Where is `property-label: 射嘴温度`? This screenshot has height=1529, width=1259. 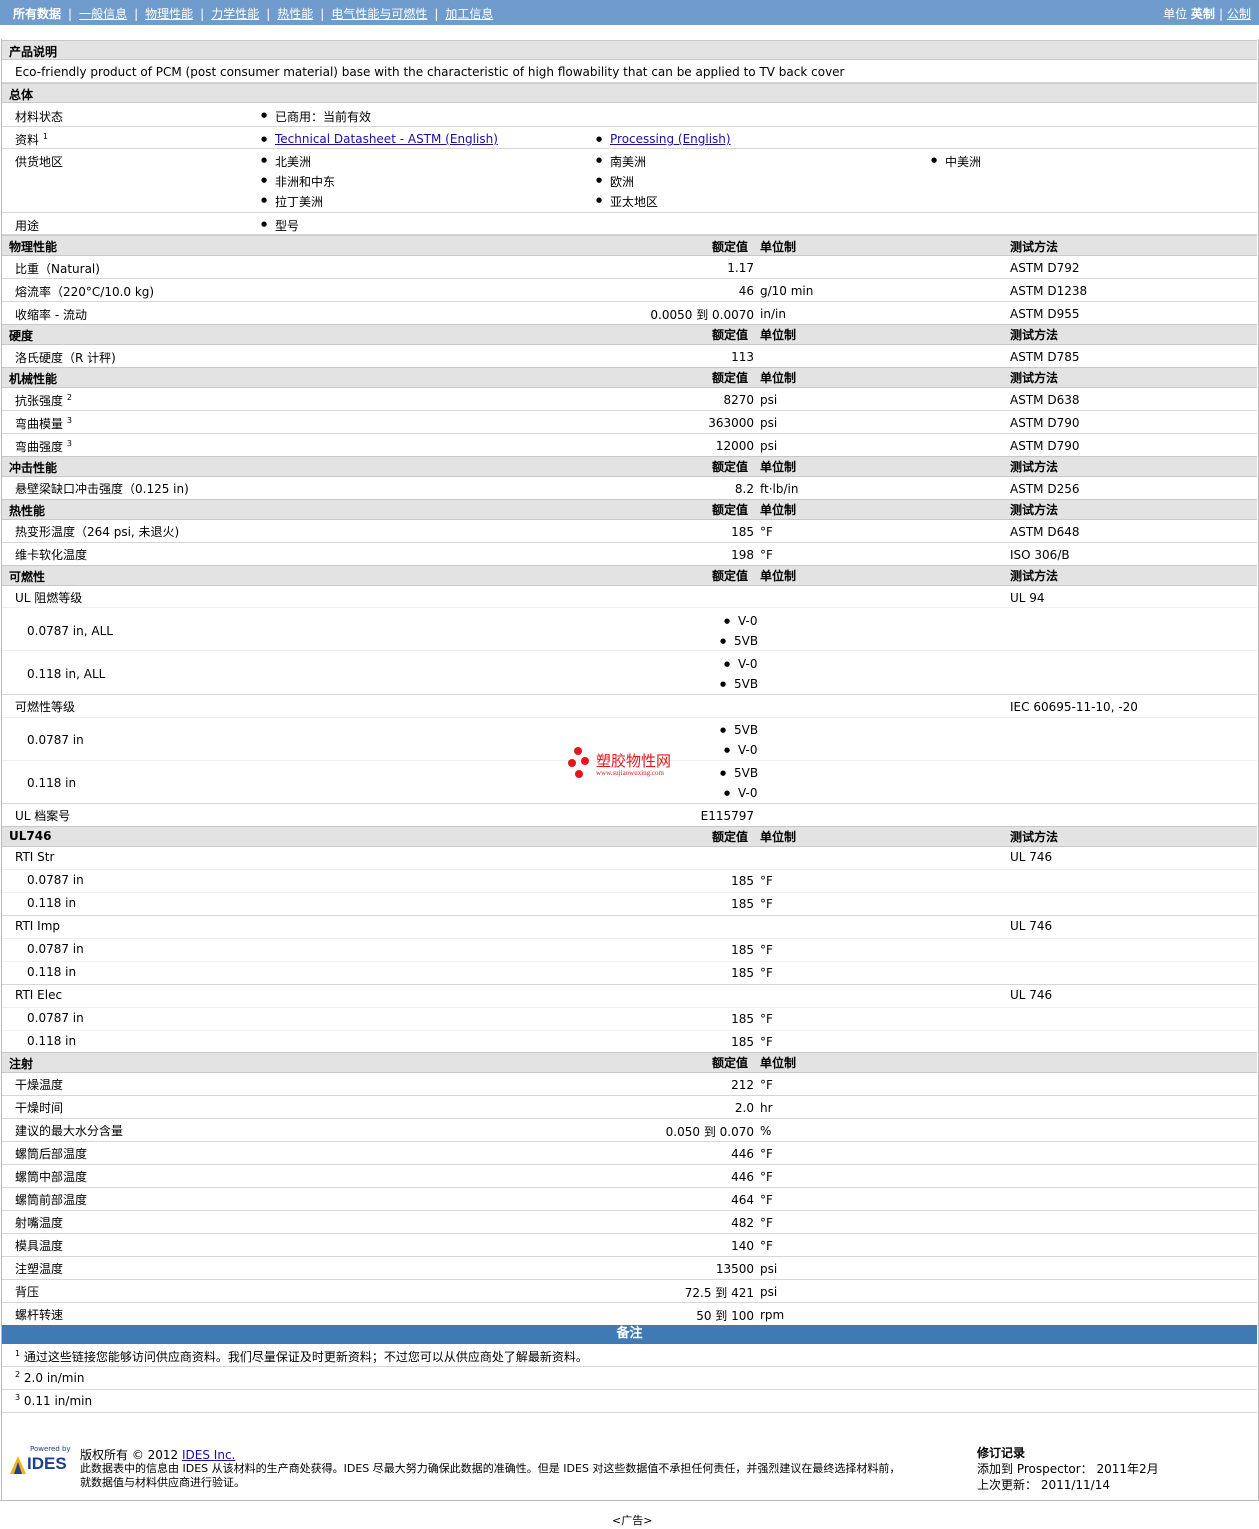 property-label: 射嘴温度 is located at coordinates (39, 1223).